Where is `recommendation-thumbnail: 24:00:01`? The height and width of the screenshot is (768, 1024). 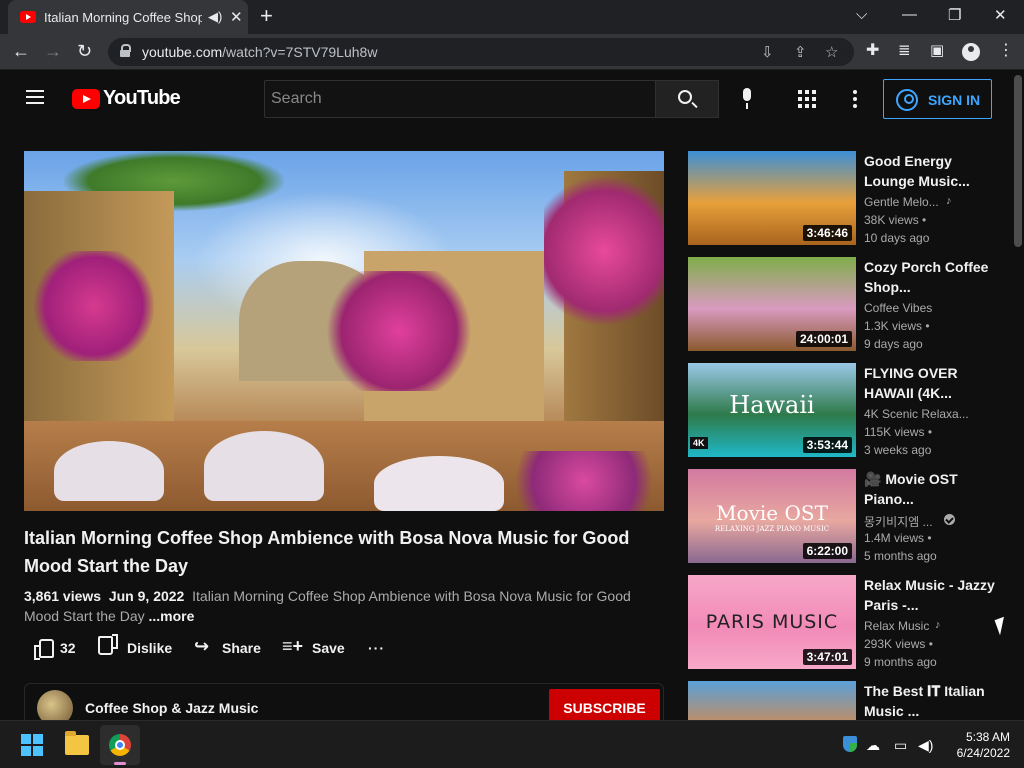 recommendation-thumbnail: 24:00:01 is located at coordinates (772, 304).